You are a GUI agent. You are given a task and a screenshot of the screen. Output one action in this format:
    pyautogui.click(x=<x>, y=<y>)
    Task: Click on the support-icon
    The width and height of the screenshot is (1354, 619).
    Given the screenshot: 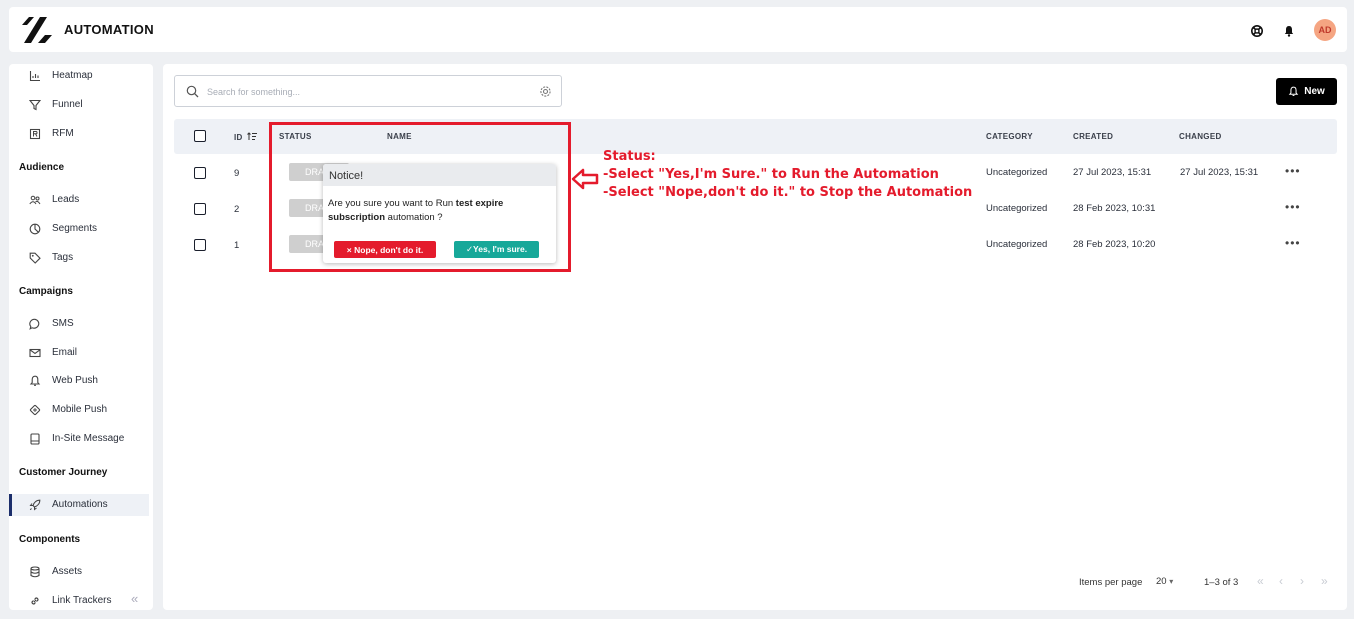 What is the action you would take?
    pyautogui.click(x=1257, y=31)
    